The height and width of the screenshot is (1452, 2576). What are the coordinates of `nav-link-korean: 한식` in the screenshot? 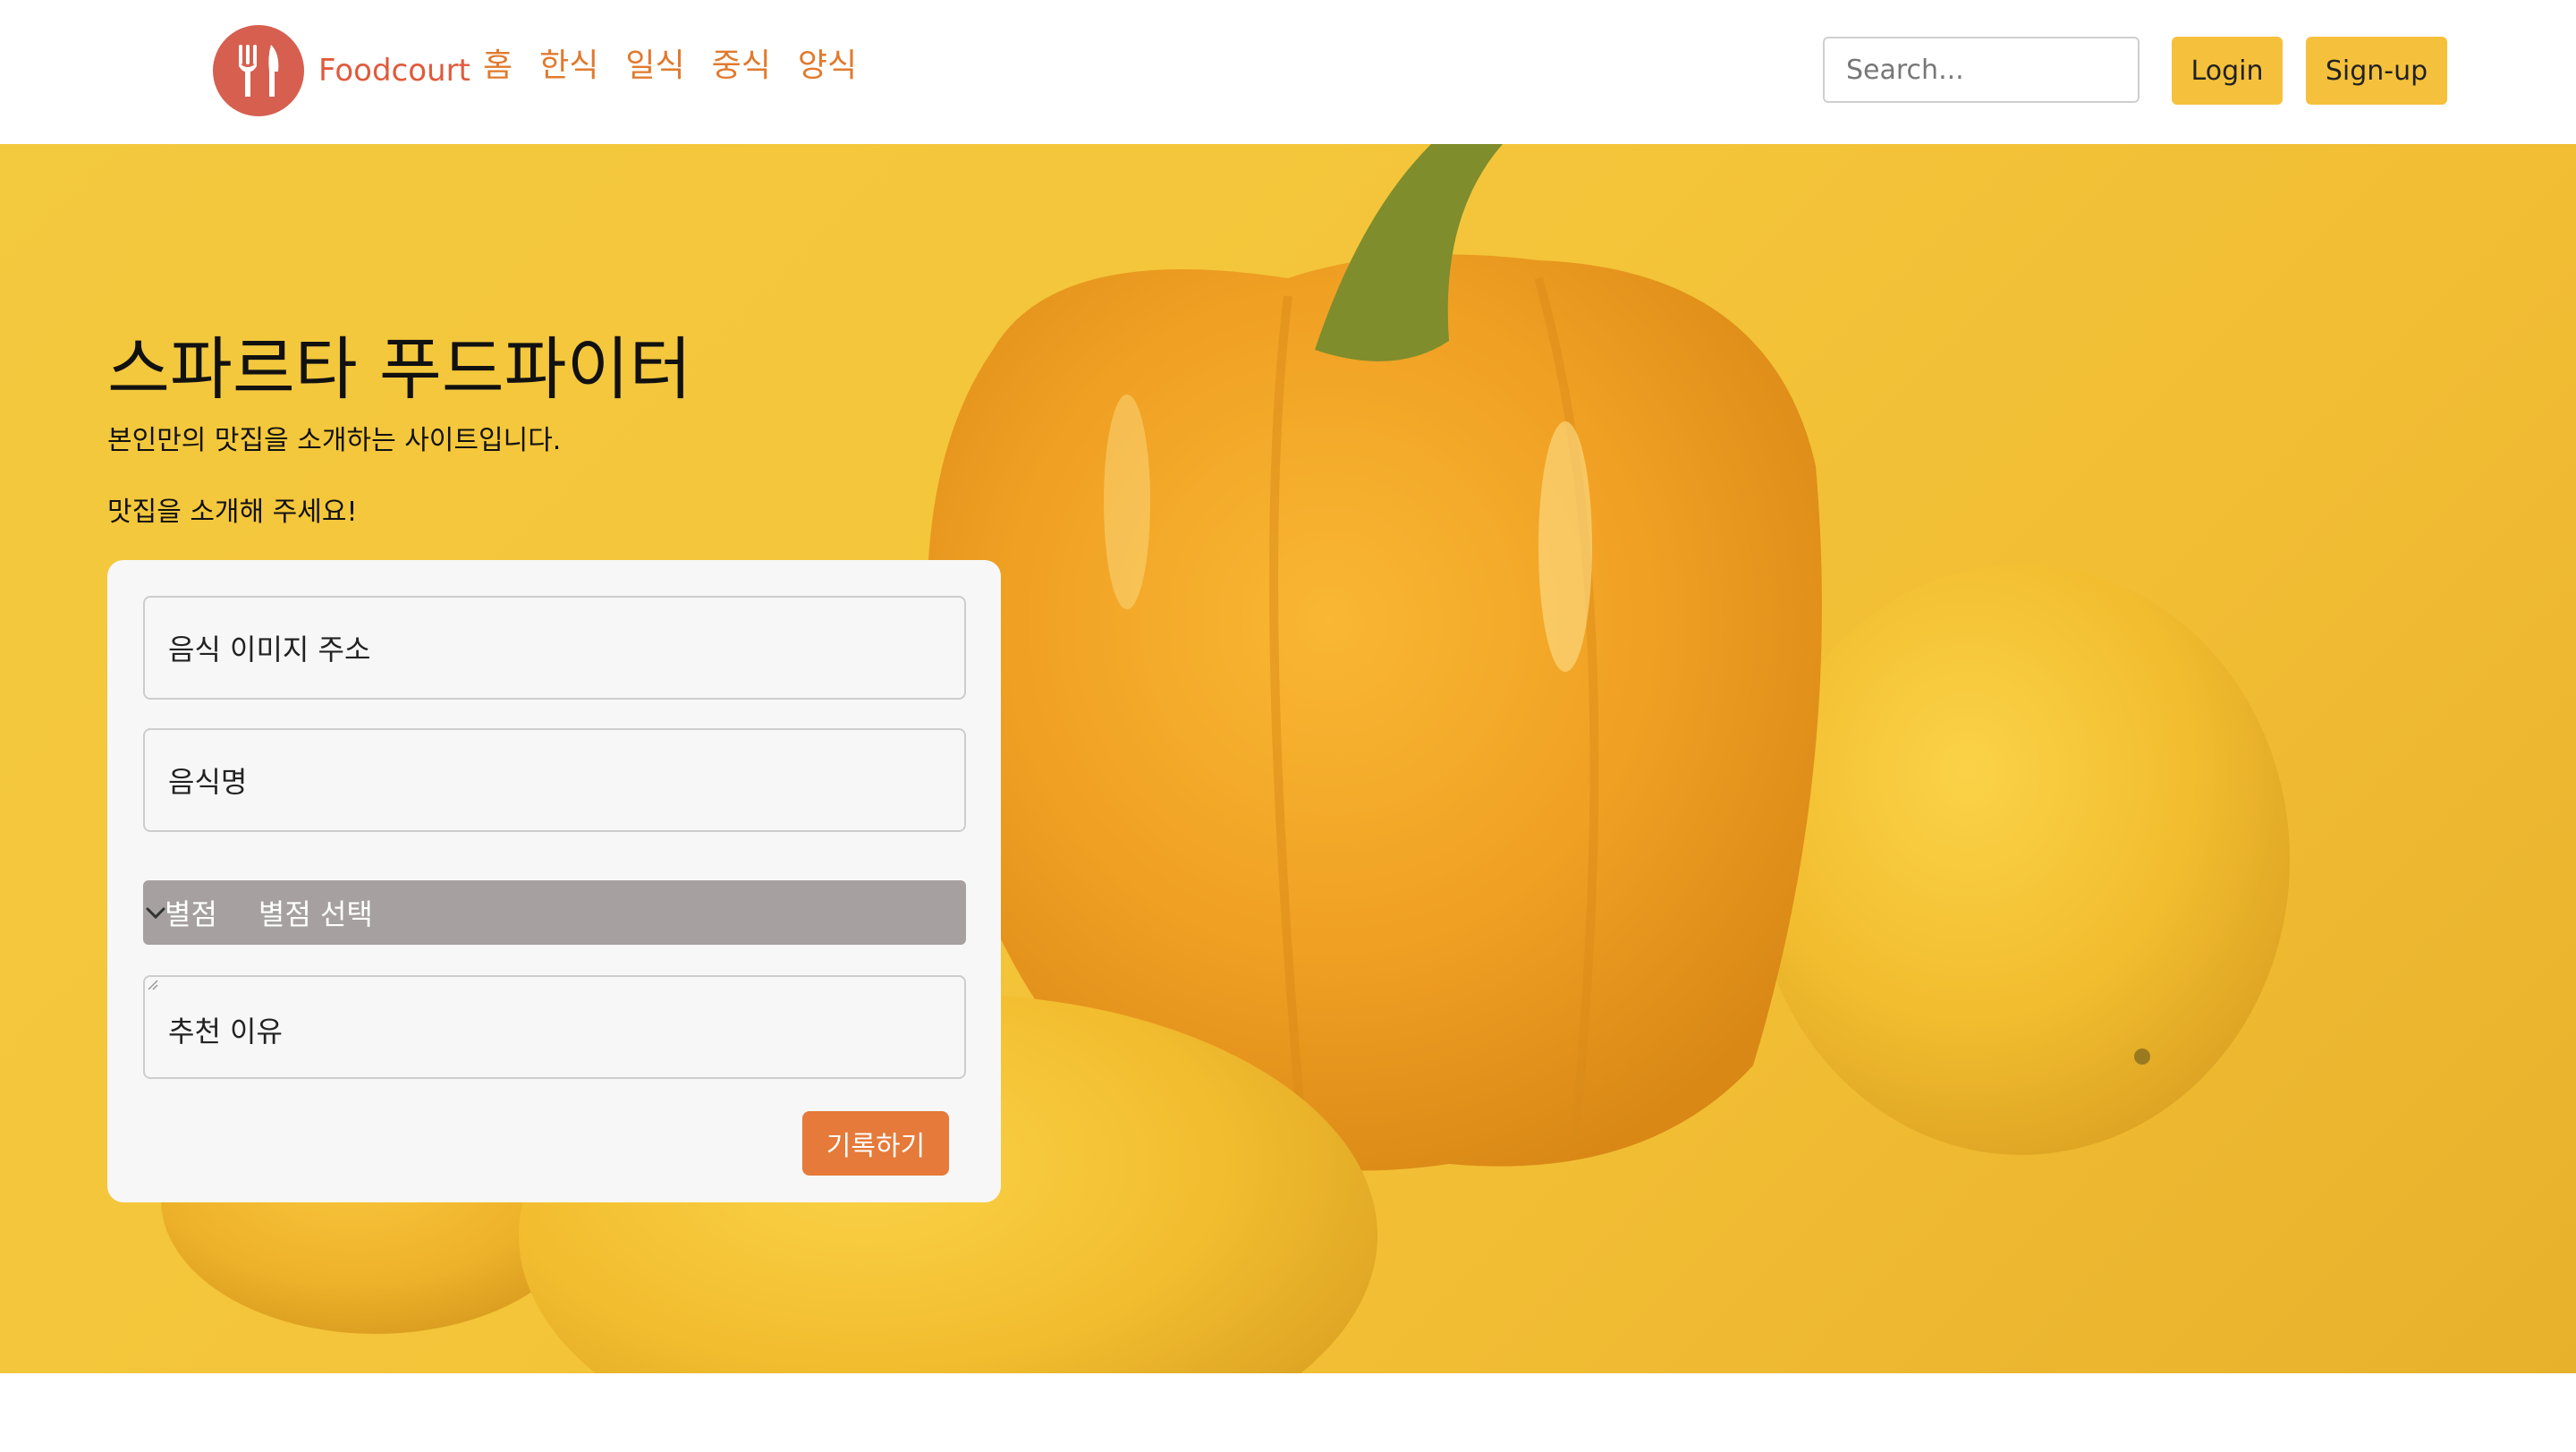 It's located at (568, 62).